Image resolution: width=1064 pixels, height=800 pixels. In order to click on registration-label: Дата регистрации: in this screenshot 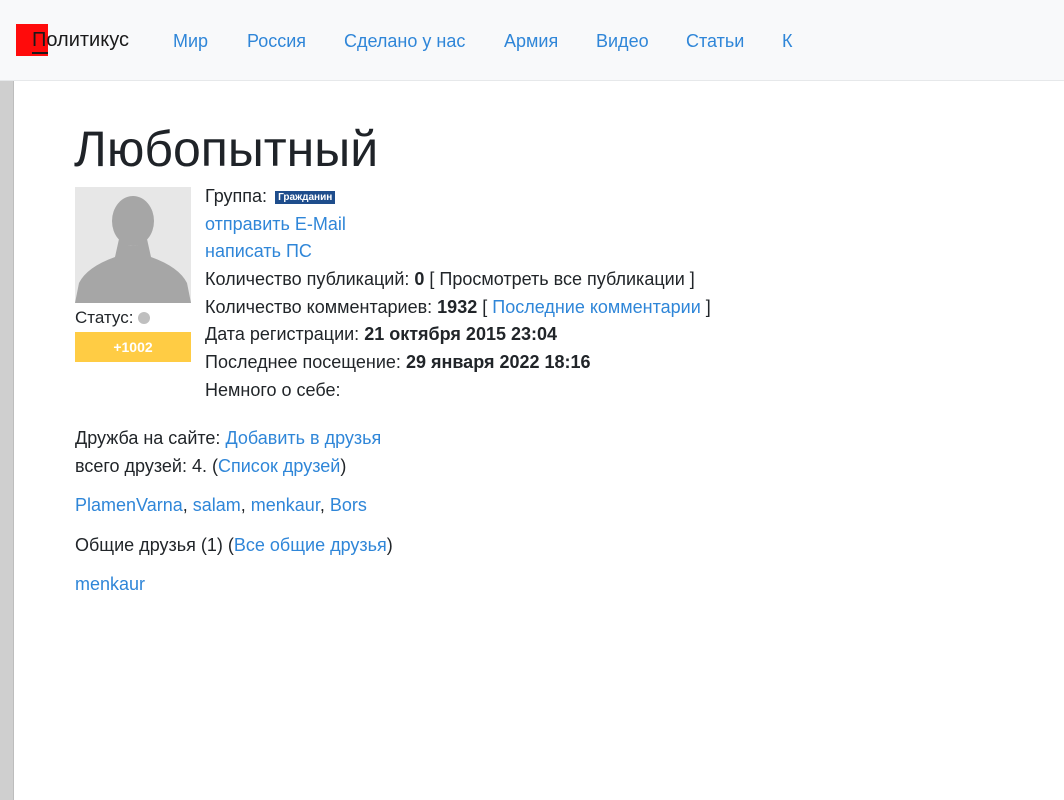, I will do `click(282, 334)`.